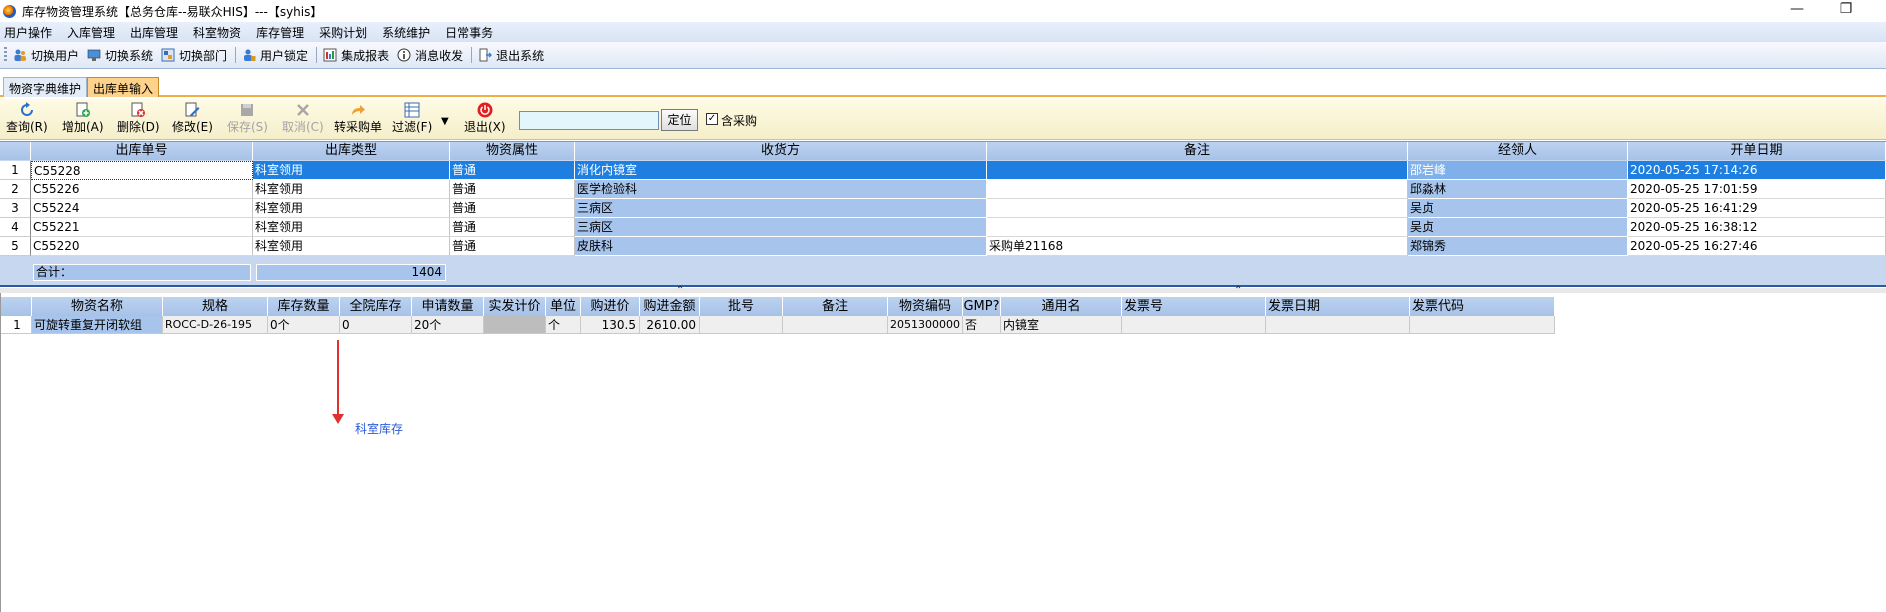  Describe the element at coordinates (1061, 306) in the screenshot. I see `col-header-generic-name: 通用名` at that location.